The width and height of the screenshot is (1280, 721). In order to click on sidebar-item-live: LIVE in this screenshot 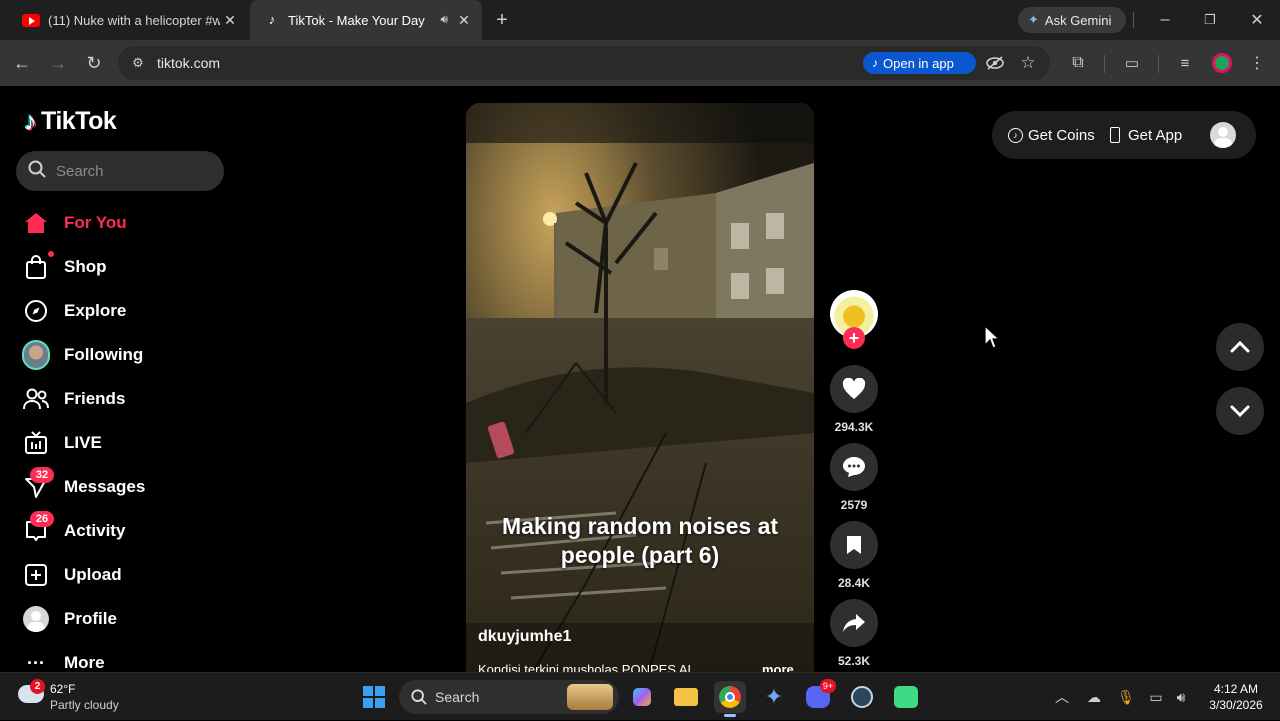, I will do `click(122, 443)`.